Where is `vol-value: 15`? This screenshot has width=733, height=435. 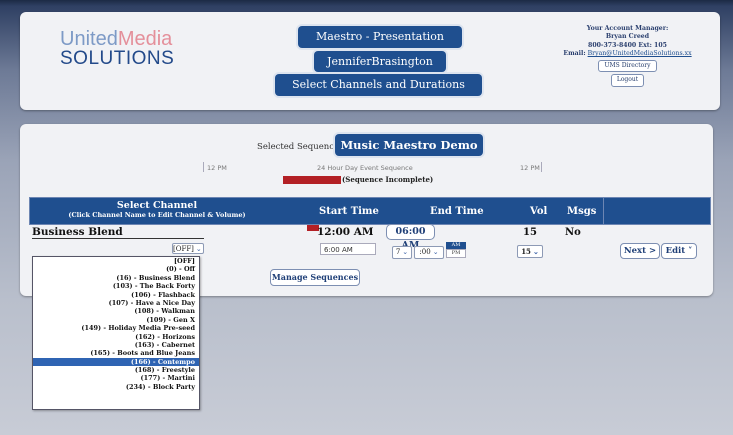 vol-value: 15 is located at coordinates (530, 232).